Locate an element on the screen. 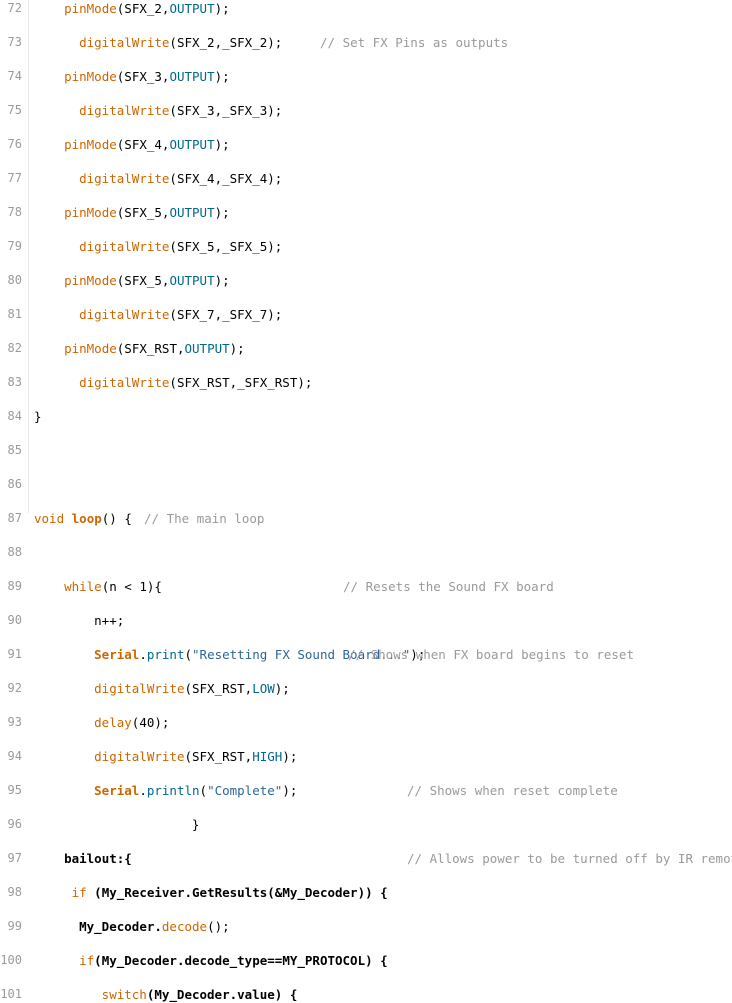 The image size is (732, 1003). code-line-text: digitalWrite(SFX_RST,LOW); is located at coordinates (192, 688).